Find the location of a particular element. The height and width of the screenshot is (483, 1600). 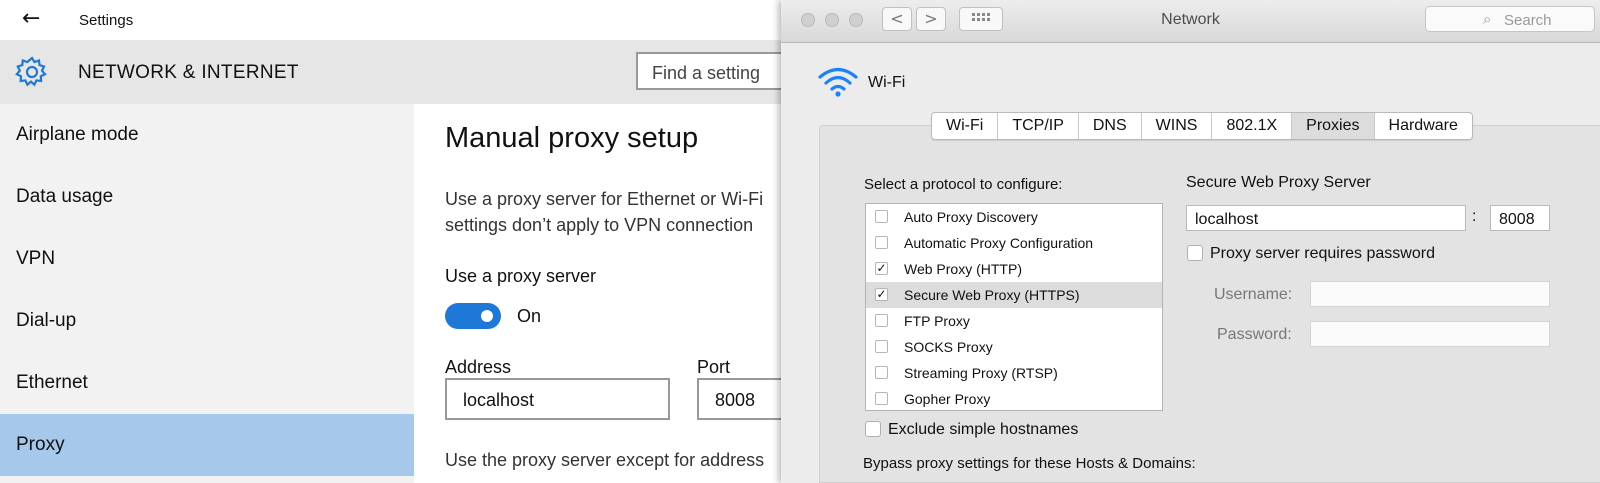

tab-8021x: 802.1X is located at coordinates (1252, 126).